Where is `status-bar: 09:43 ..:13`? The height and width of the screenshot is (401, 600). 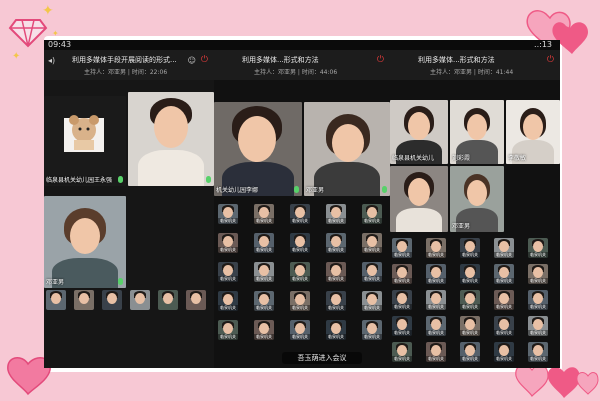
status-bar: 09:43 ..:13 is located at coordinates (302, 45).